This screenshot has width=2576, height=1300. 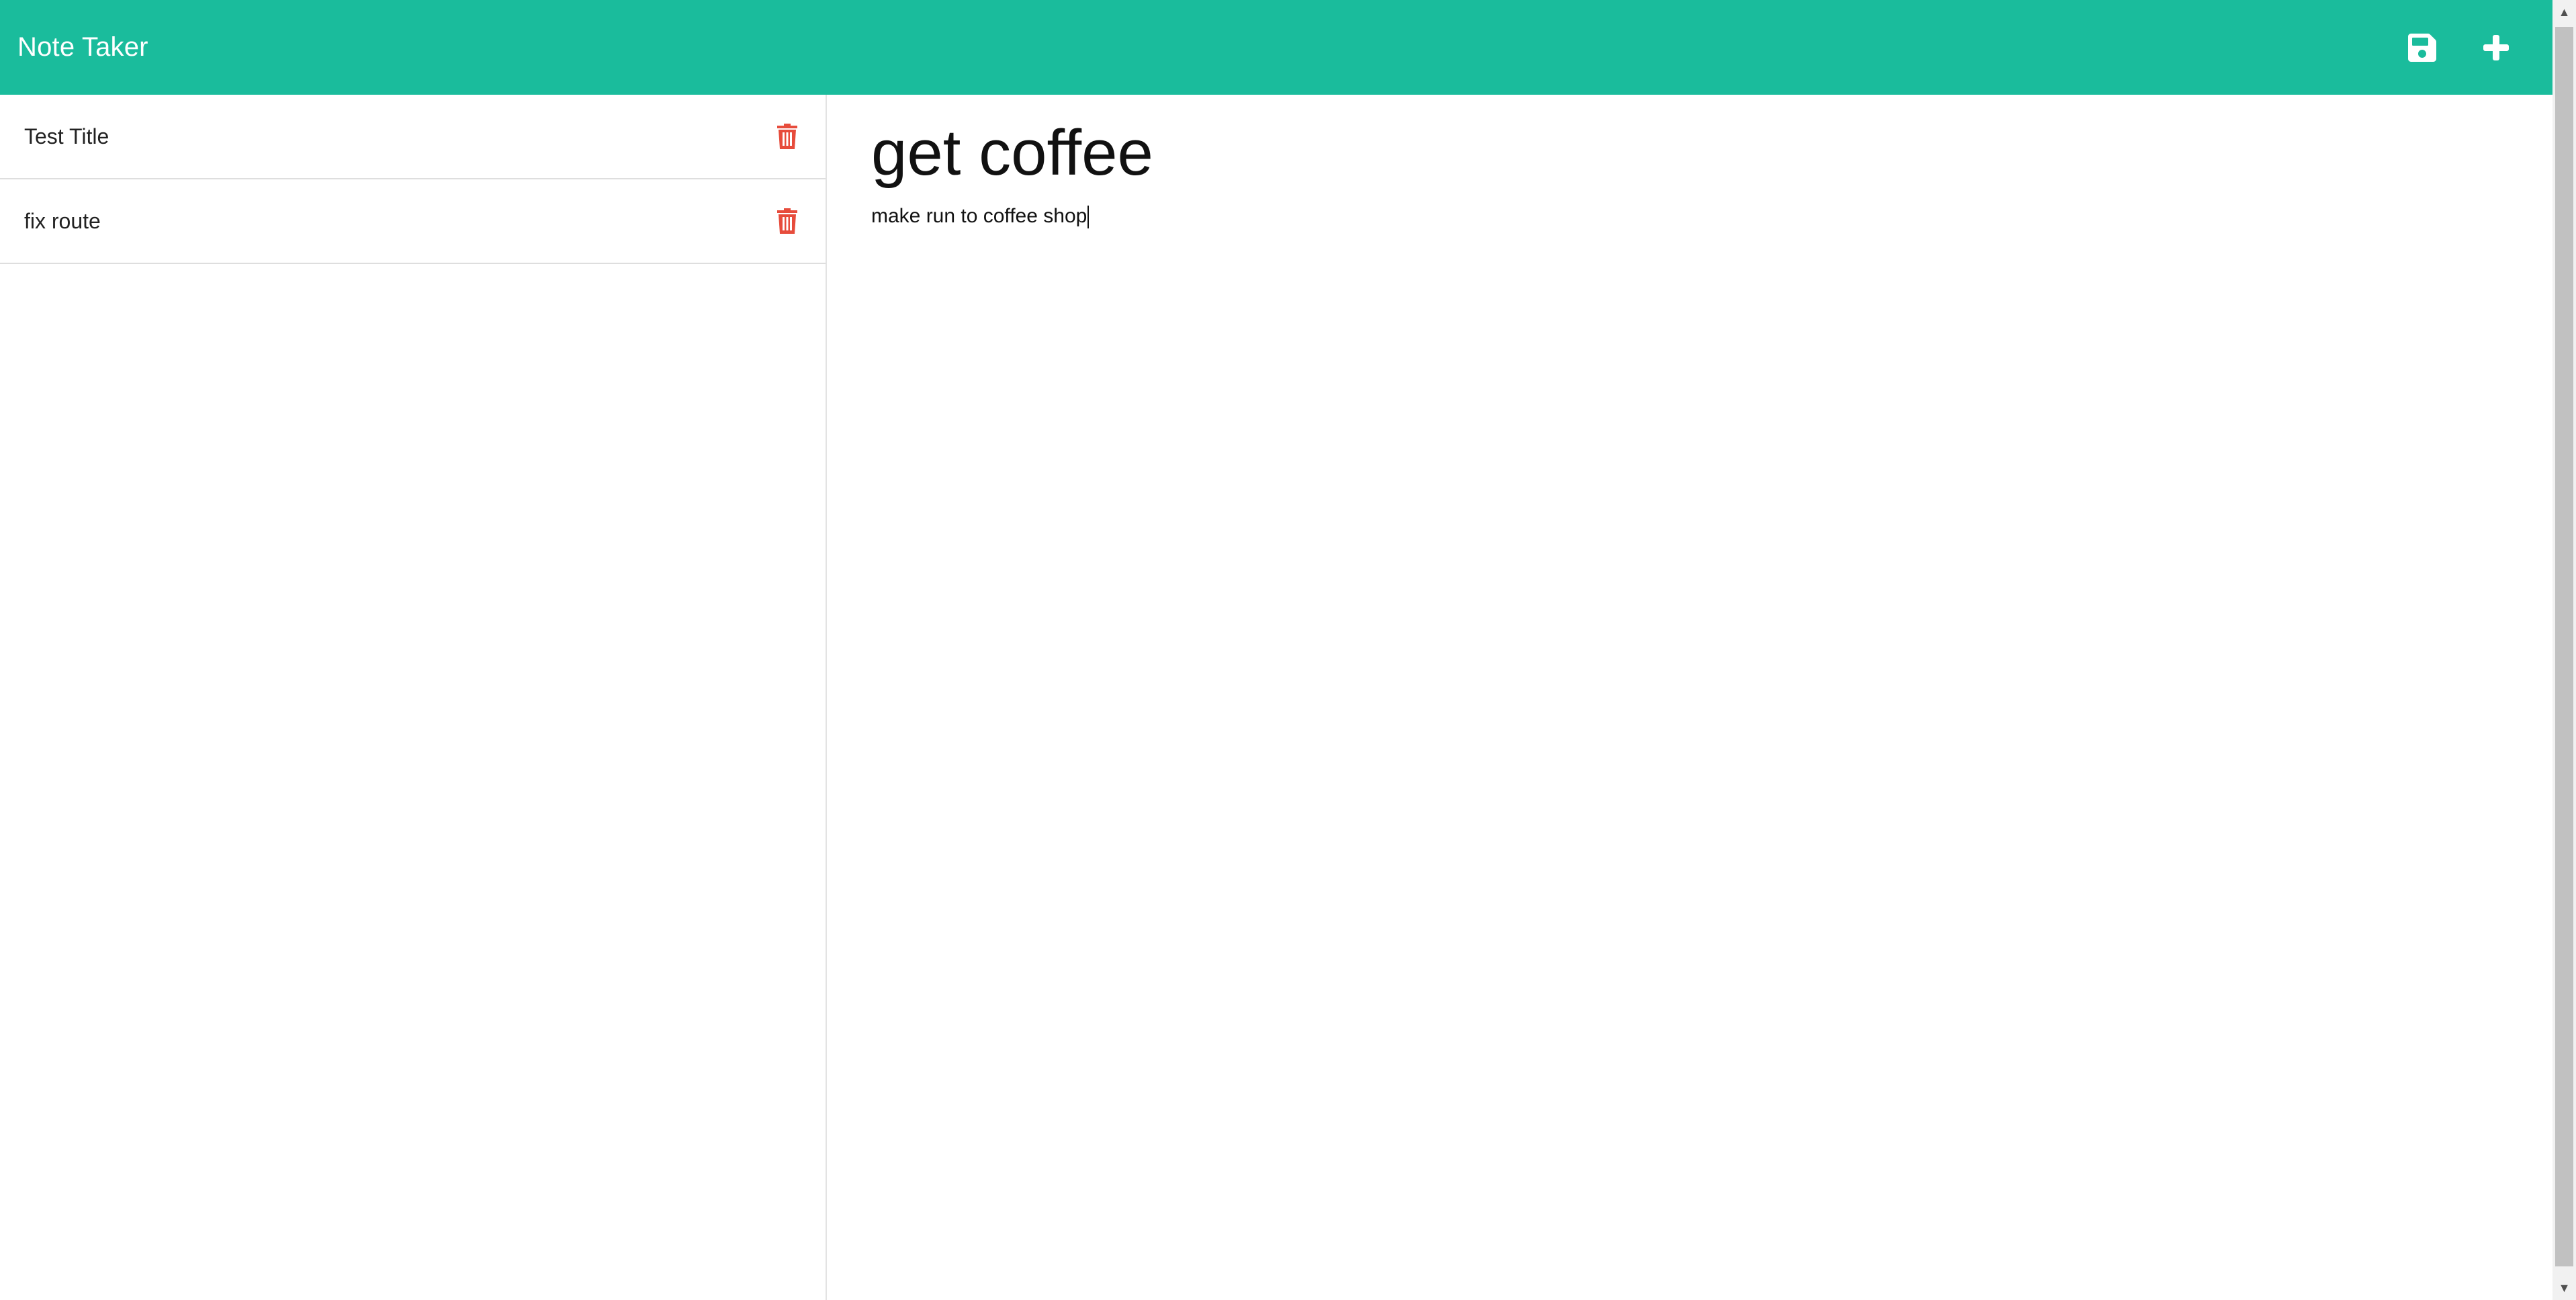 I want to click on note-list-item: Test Title, so click(x=413, y=137).